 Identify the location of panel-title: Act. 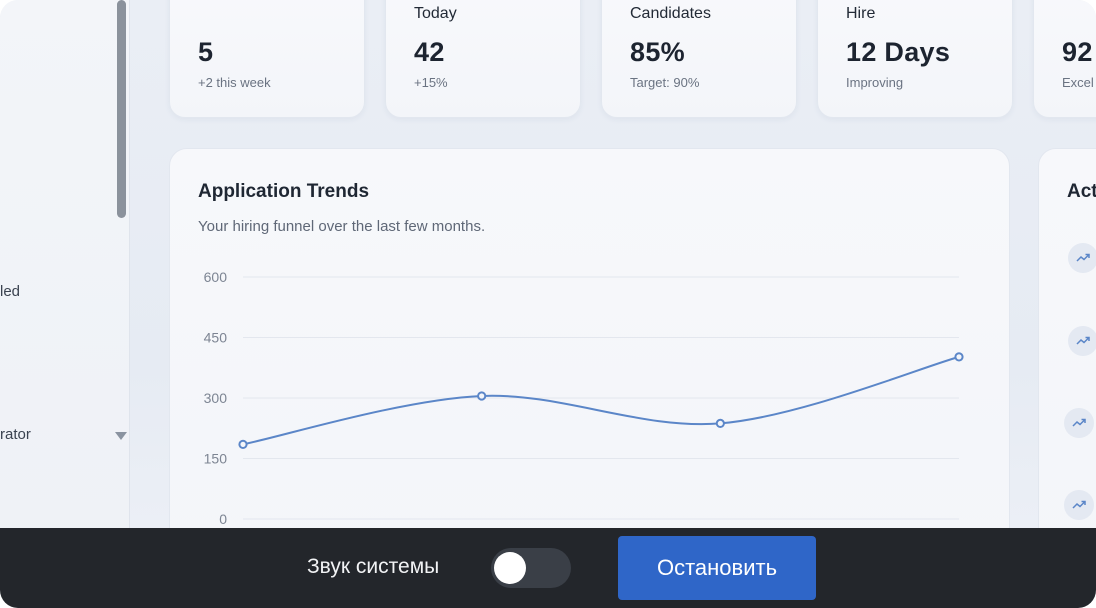
(1081, 191).